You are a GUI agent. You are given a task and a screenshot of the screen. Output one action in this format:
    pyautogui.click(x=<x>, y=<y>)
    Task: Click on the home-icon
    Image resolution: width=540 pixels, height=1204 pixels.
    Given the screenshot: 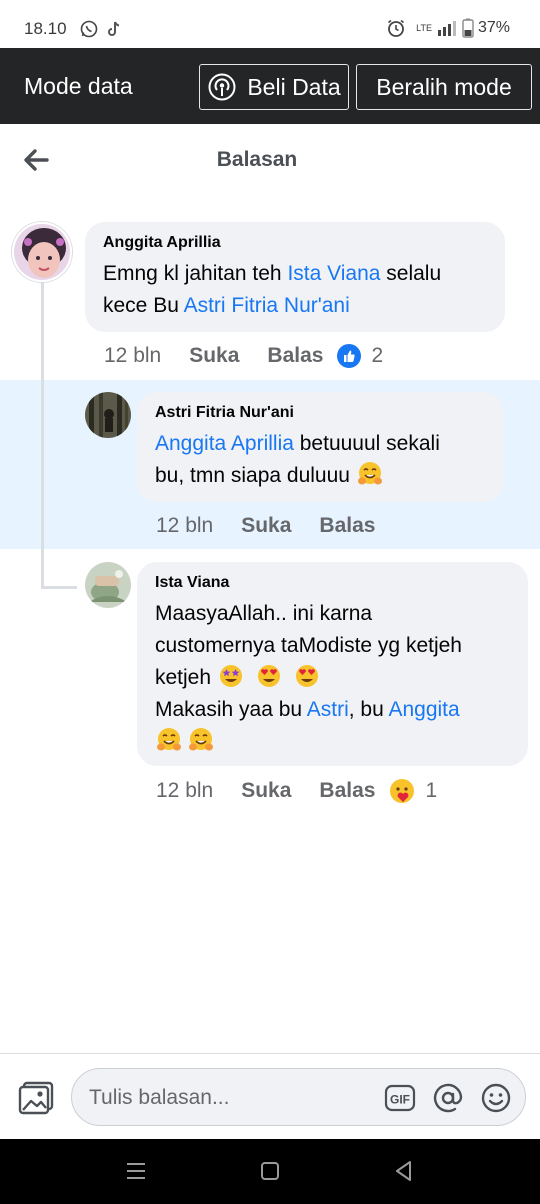 What is the action you would take?
    pyautogui.click(x=271, y=1171)
    